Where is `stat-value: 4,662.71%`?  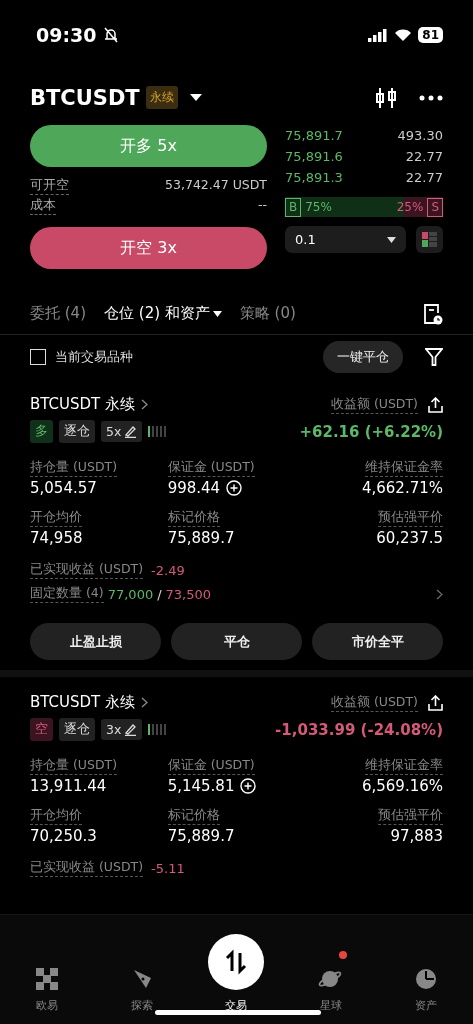 stat-value: 4,662.71% is located at coordinates (402, 488).